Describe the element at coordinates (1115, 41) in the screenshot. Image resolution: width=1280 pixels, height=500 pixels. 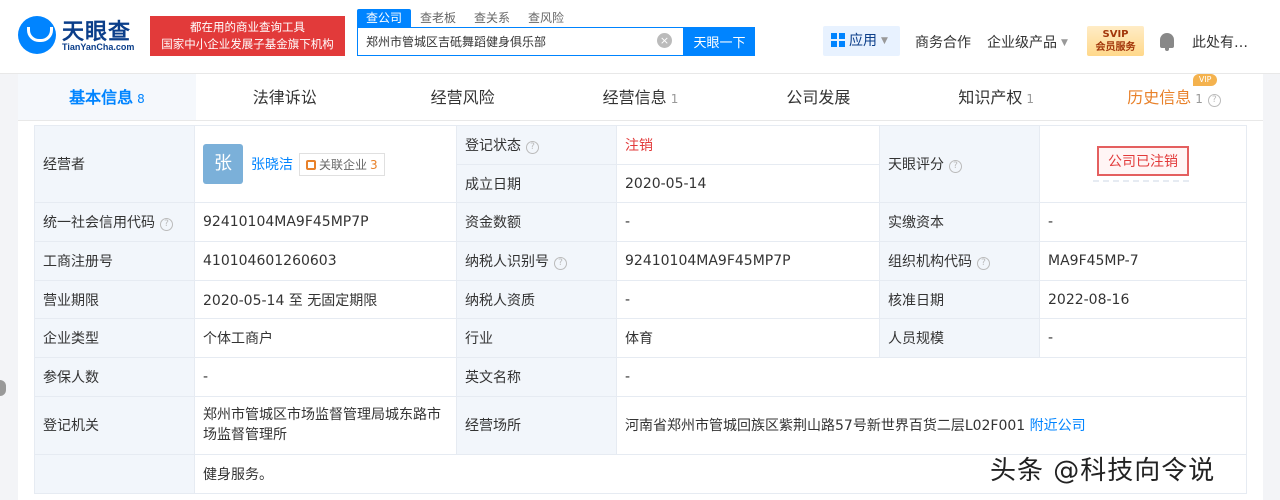
I see `svip-member-button: SVIP 会员服务` at that location.